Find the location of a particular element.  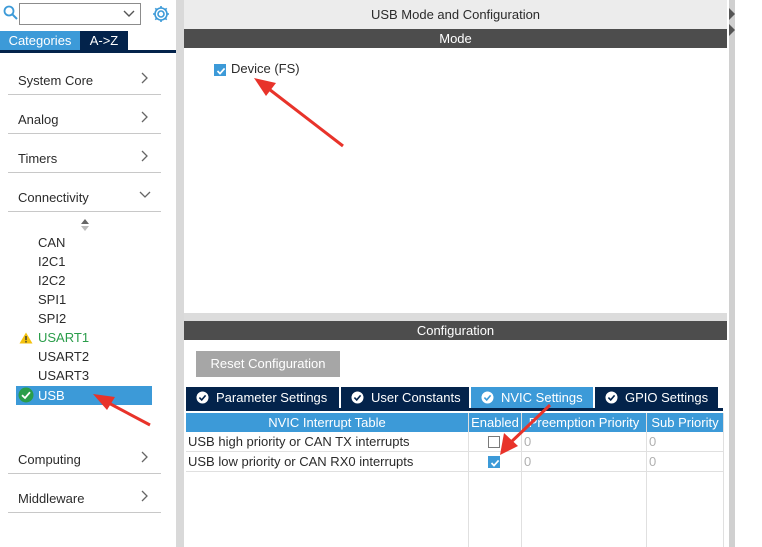

peripheral-spi1: SPI1 is located at coordinates (52, 299).